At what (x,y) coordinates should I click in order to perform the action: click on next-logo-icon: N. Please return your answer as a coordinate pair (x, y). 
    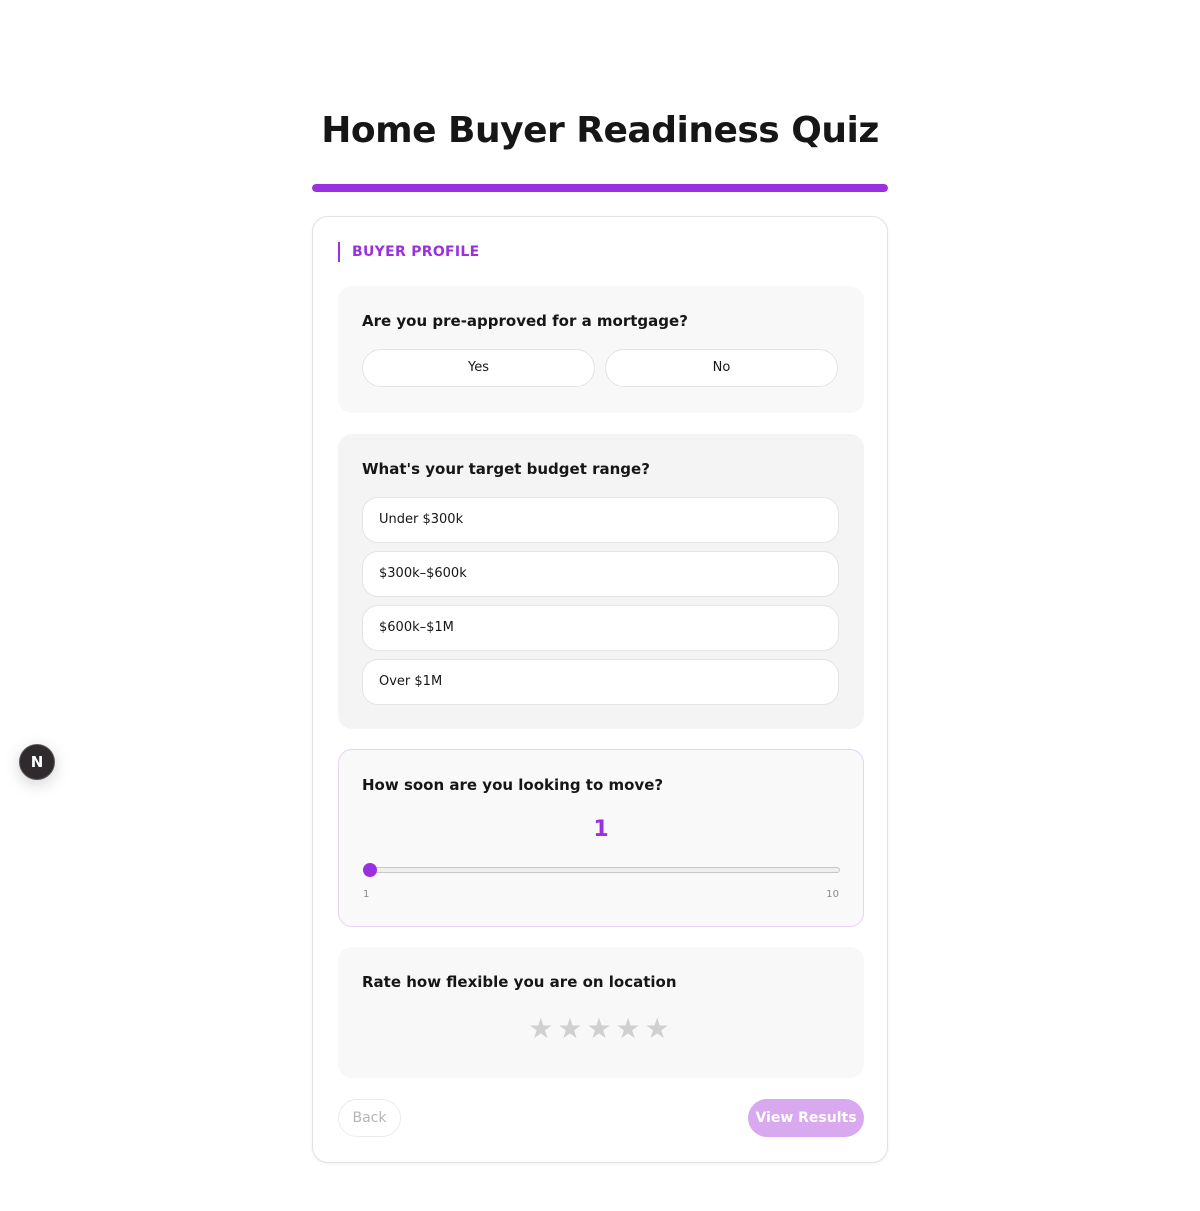
    Looking at the image, I should click on (37, 762).